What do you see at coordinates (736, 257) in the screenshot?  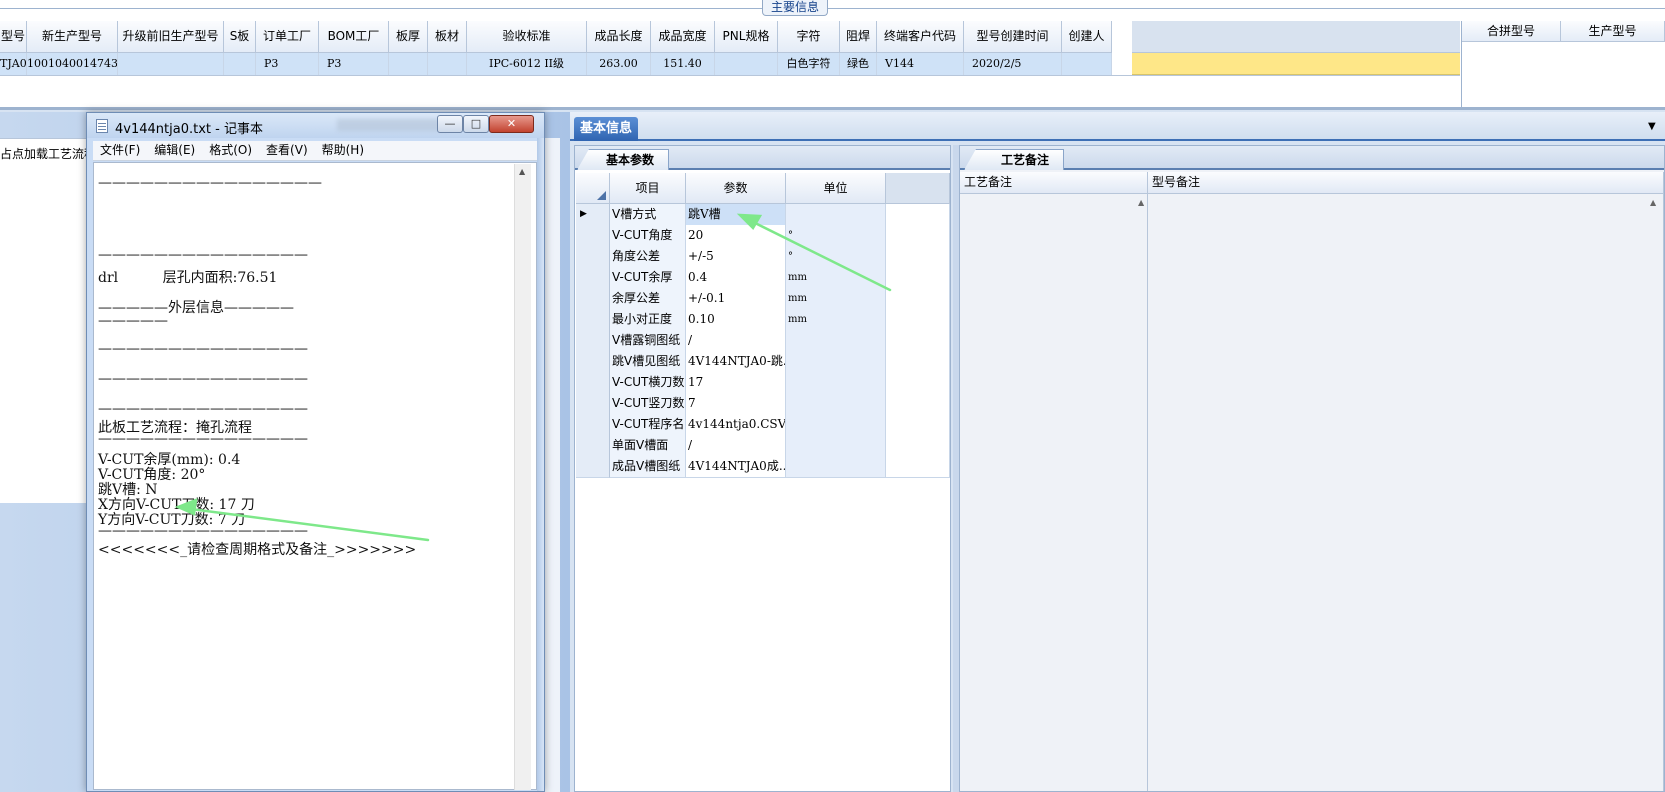 I see `cell-param: +/-5` at bounding box center [736, 257].